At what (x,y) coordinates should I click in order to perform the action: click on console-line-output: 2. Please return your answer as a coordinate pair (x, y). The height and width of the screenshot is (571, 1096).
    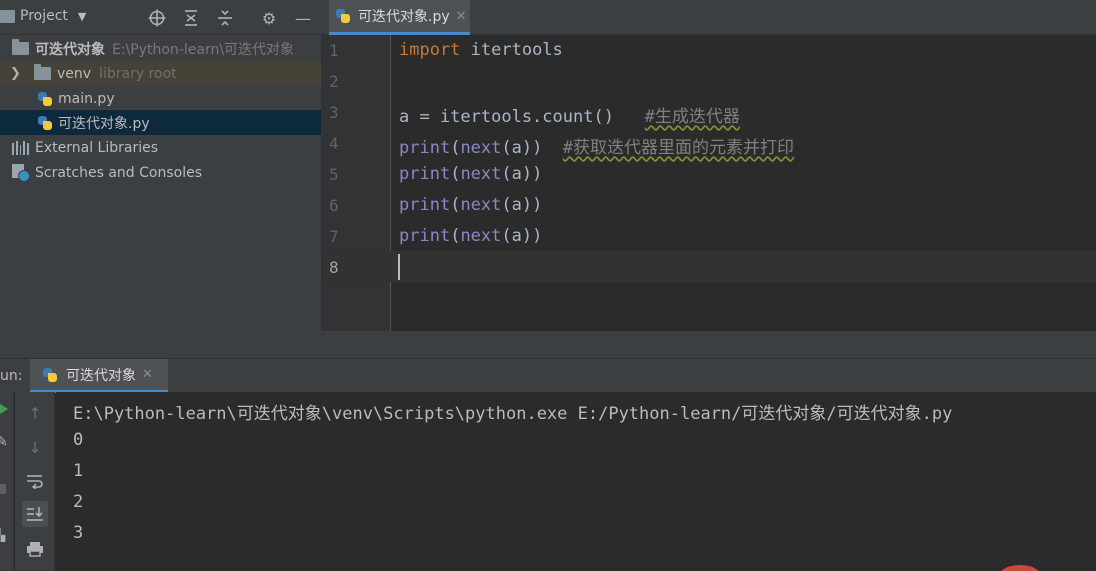
    Looking at the image, I should click on (78, 502).